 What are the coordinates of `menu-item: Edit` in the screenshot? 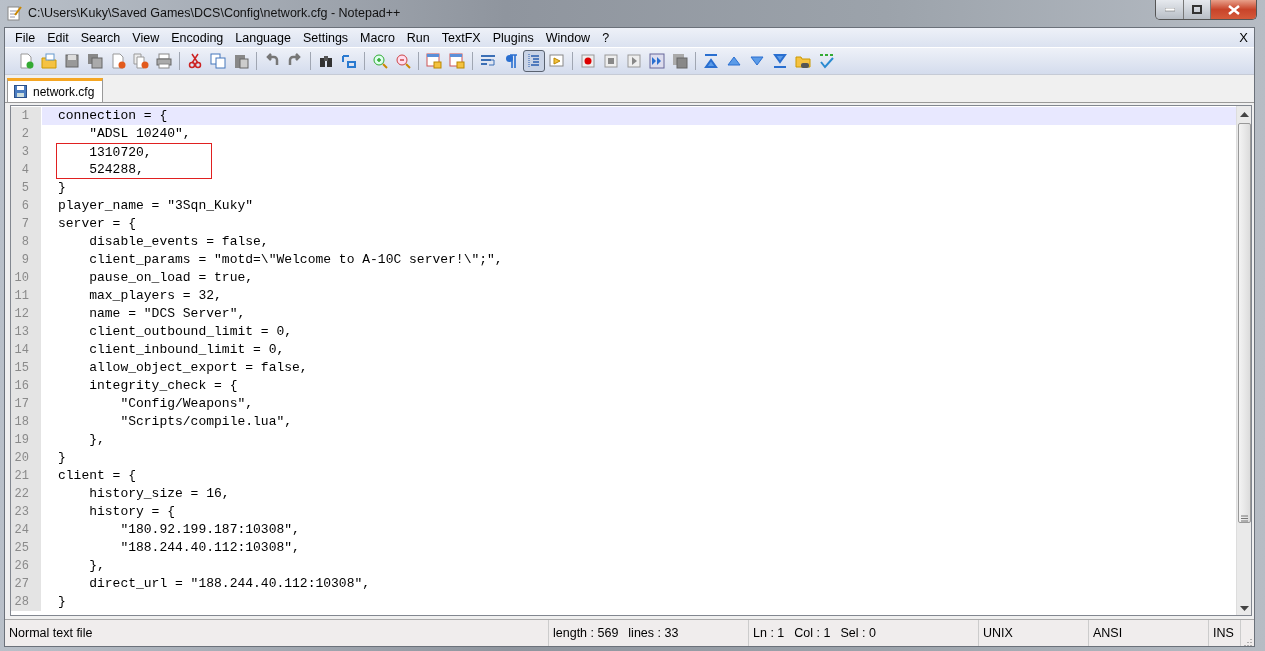 It's located at (58, 37).